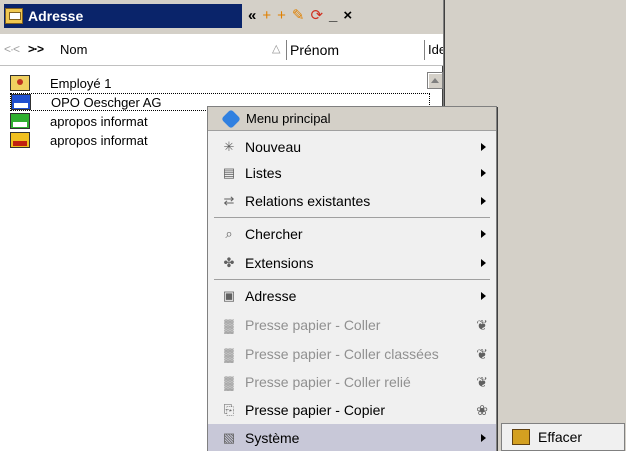  I want to click on menu-item-paste-linked: ▓ Presse papier - Coller relié ❦, so click(352, 382).